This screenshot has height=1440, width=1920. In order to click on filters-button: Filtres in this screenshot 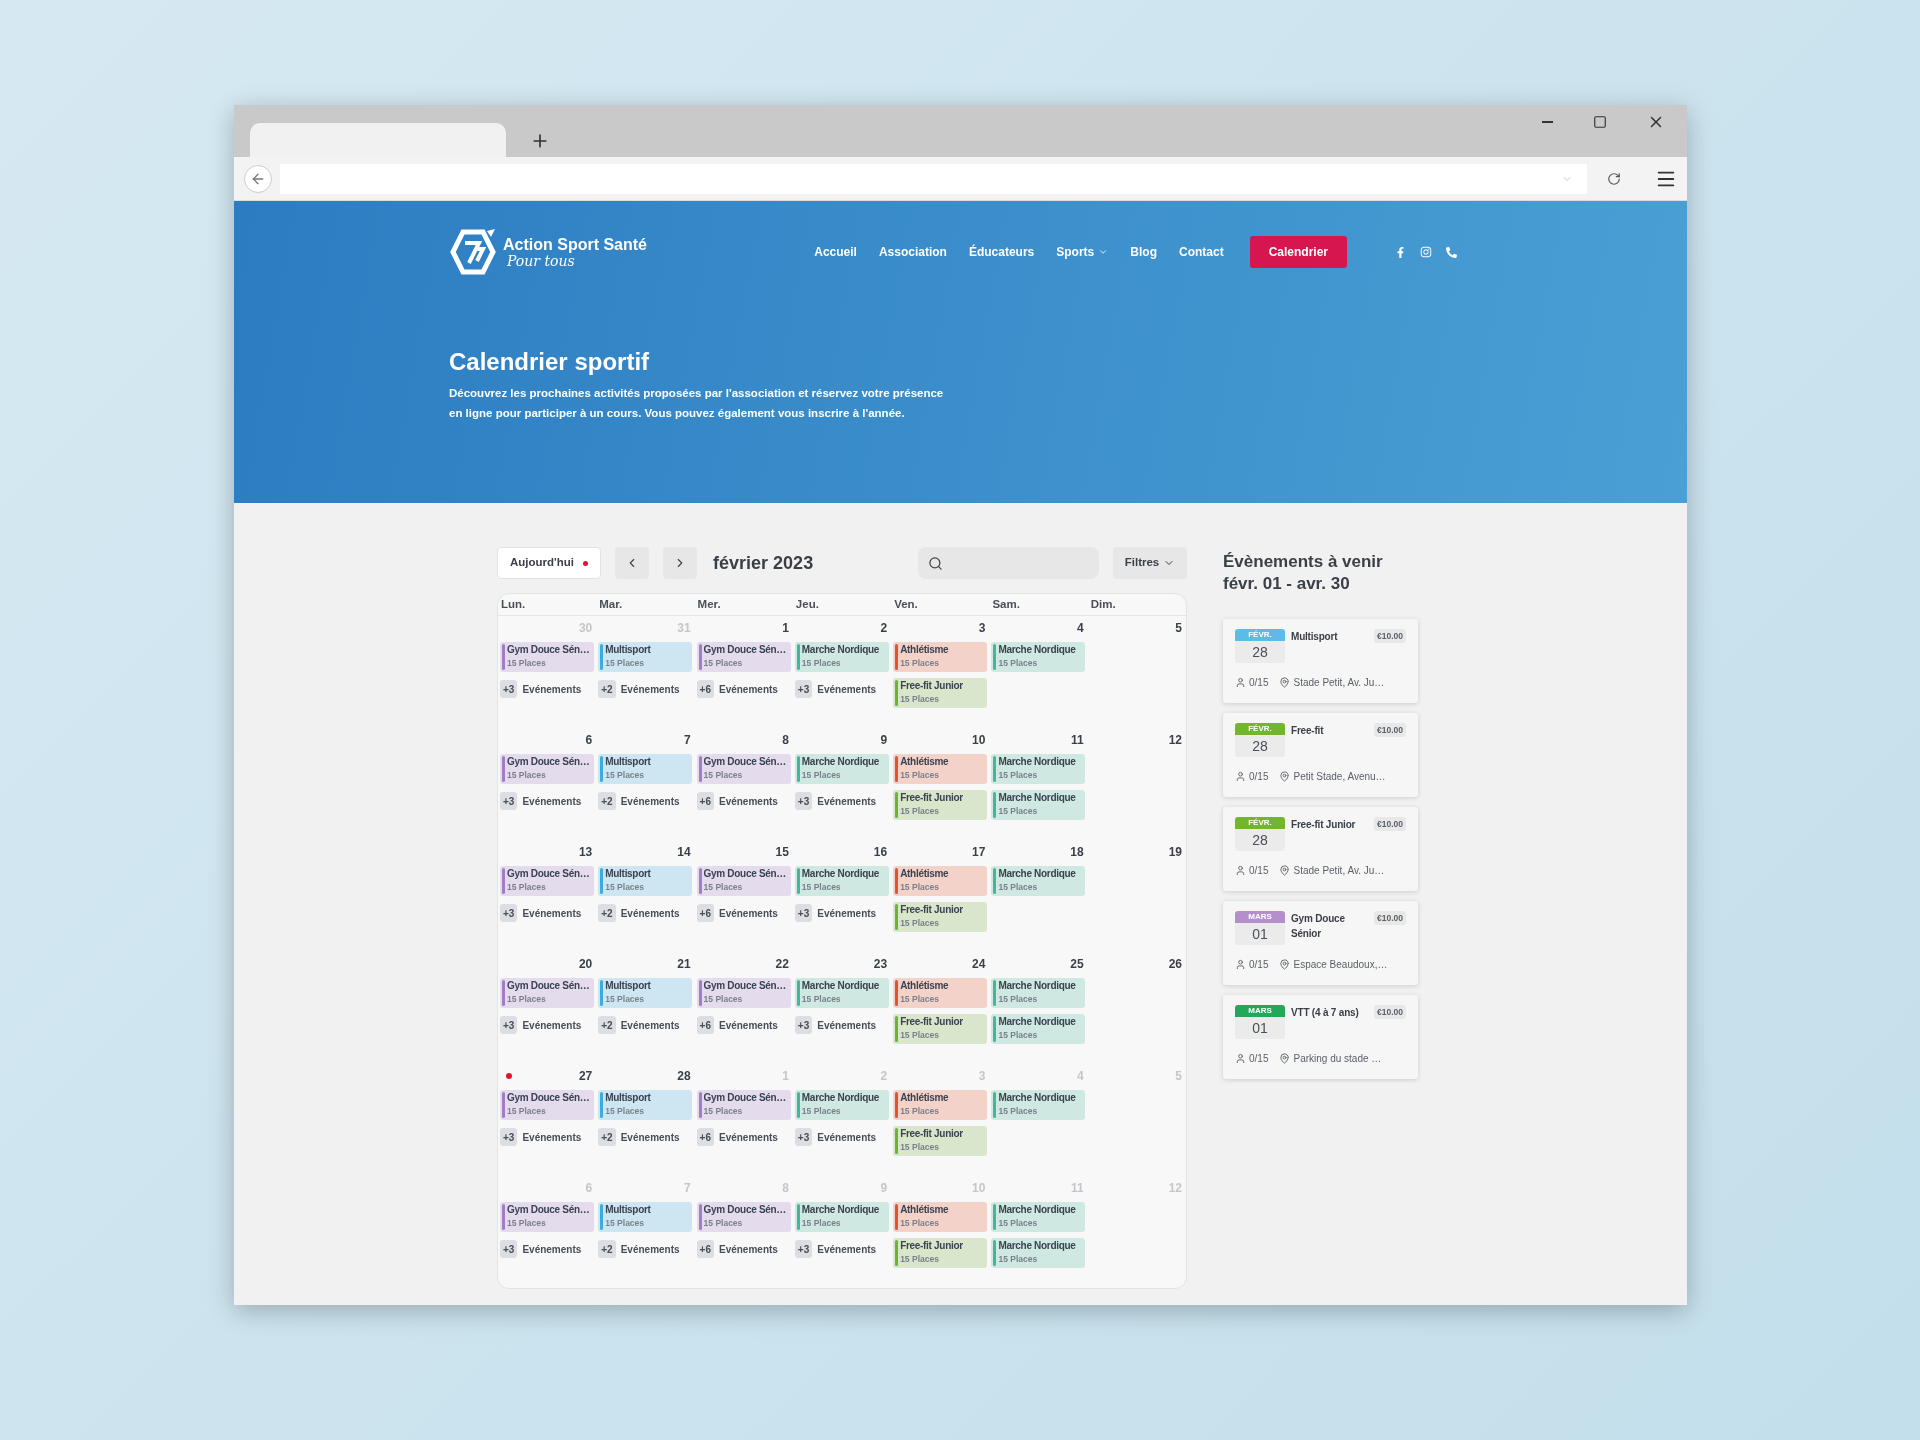, I will do `click(1150, 563)`.